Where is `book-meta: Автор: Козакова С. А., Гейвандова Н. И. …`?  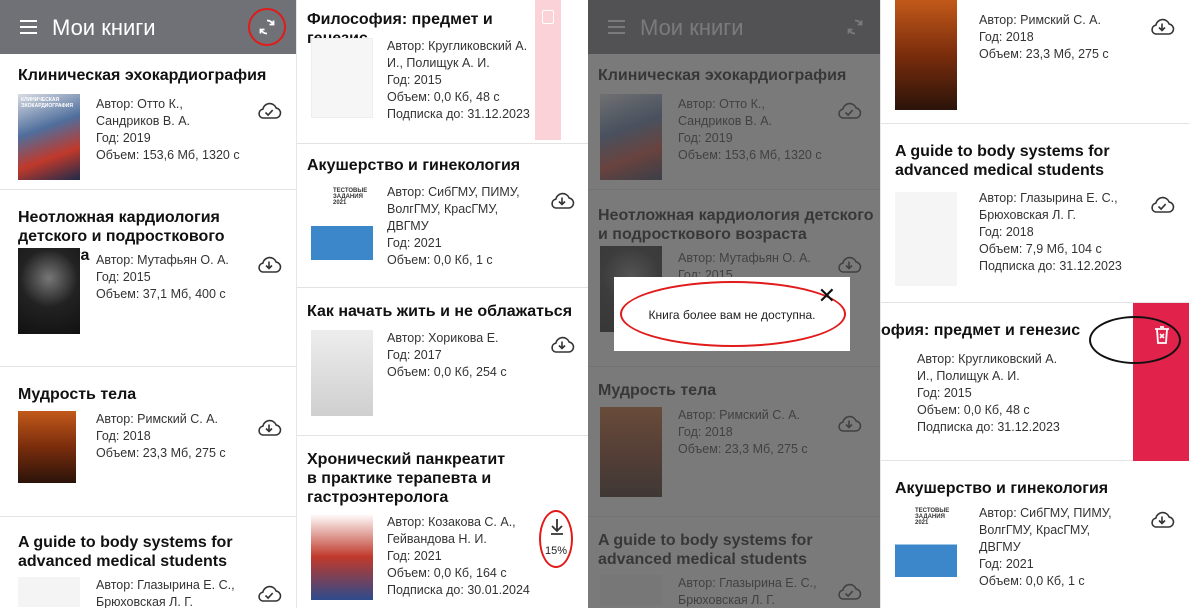 book-meta: Автор: Козакова С. А., Гейвандова Н. И. … is located at coordinates (458, 556).